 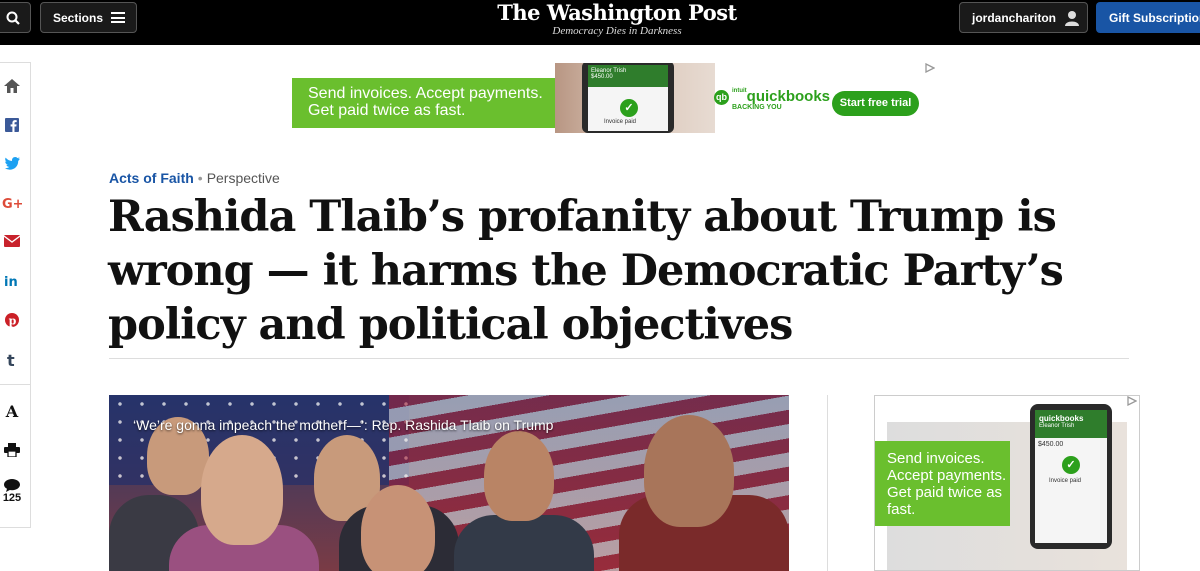 I want to click on svg-text: in, so click(x=11, y=281).